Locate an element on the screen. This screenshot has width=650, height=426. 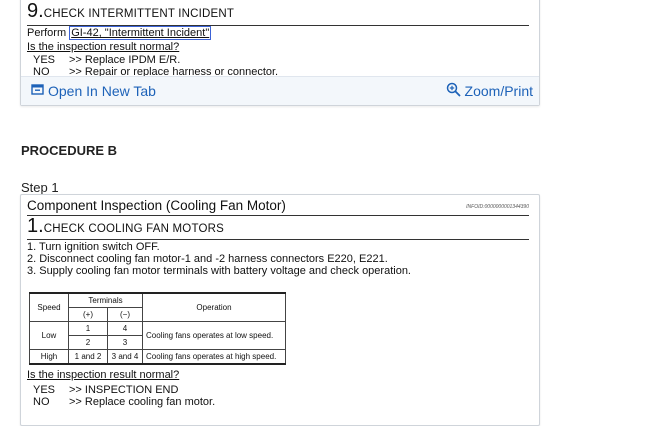
answer-value: >> INSPECTION END is located at coordinates (124, 390).